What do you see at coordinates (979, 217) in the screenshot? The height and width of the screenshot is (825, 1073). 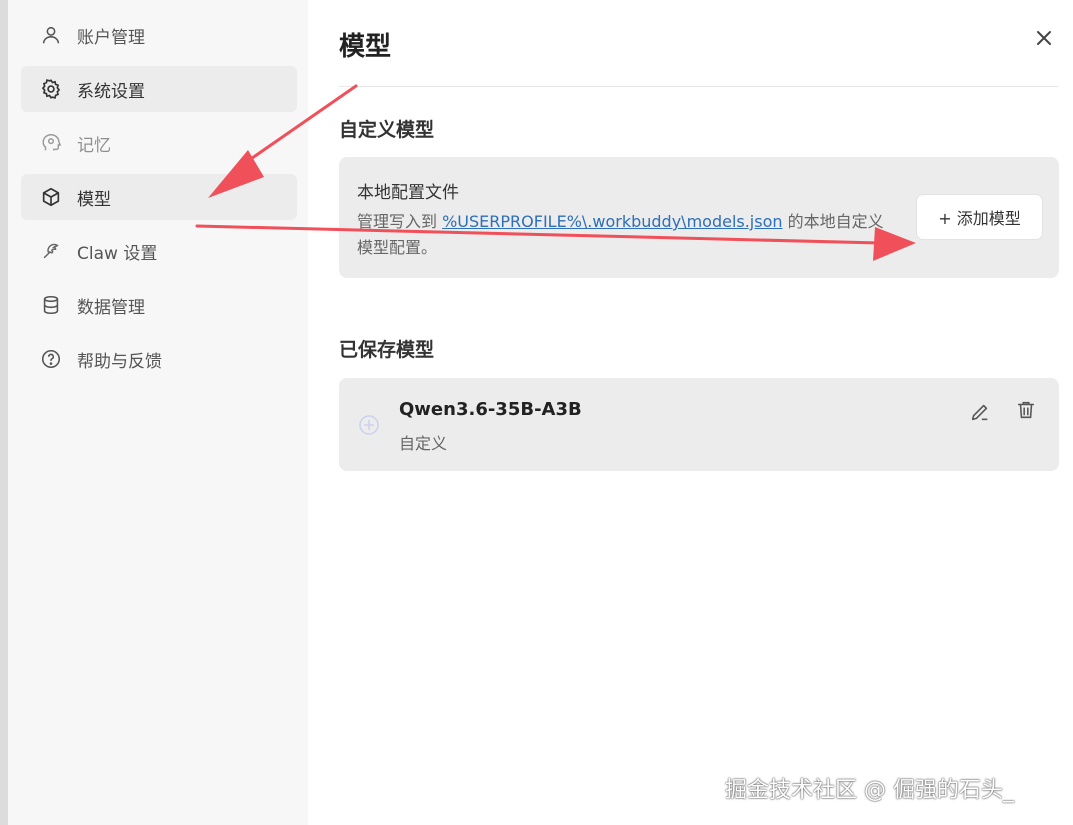 I see `add-model-button: + 添加模型` at bounding box center [979, 217].